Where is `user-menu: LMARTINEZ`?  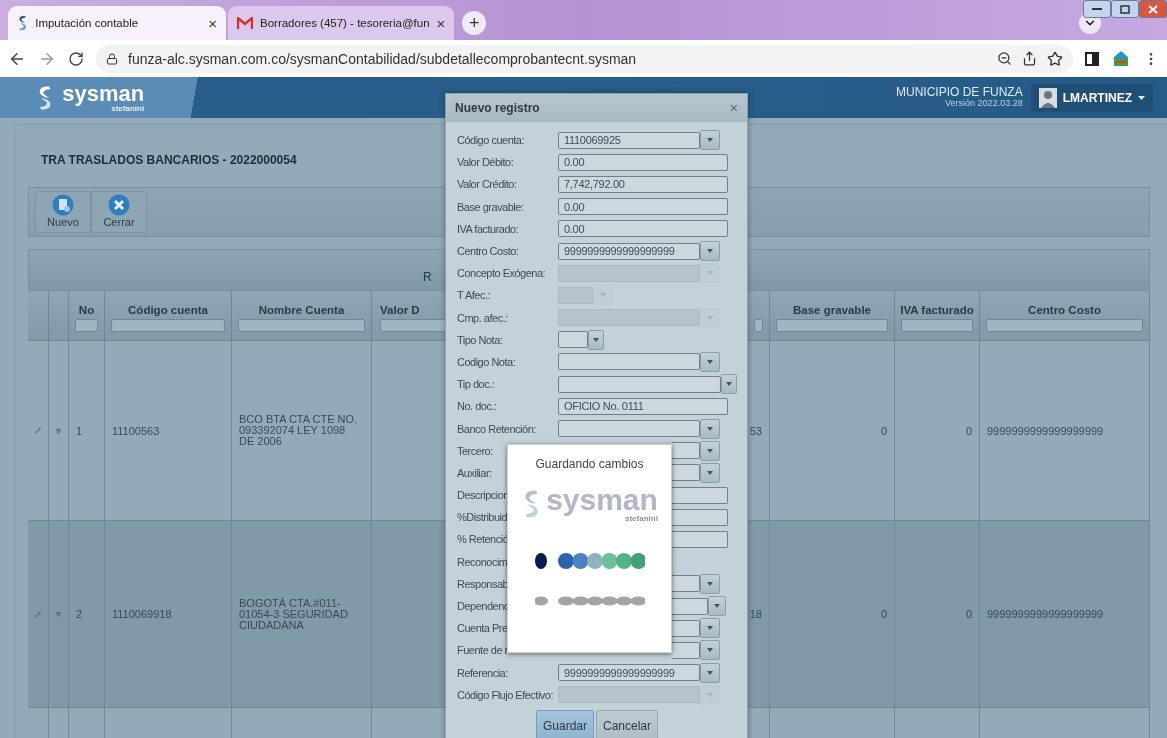
user-menu: LMARTINEZ is located at coordinates (1091, 97).